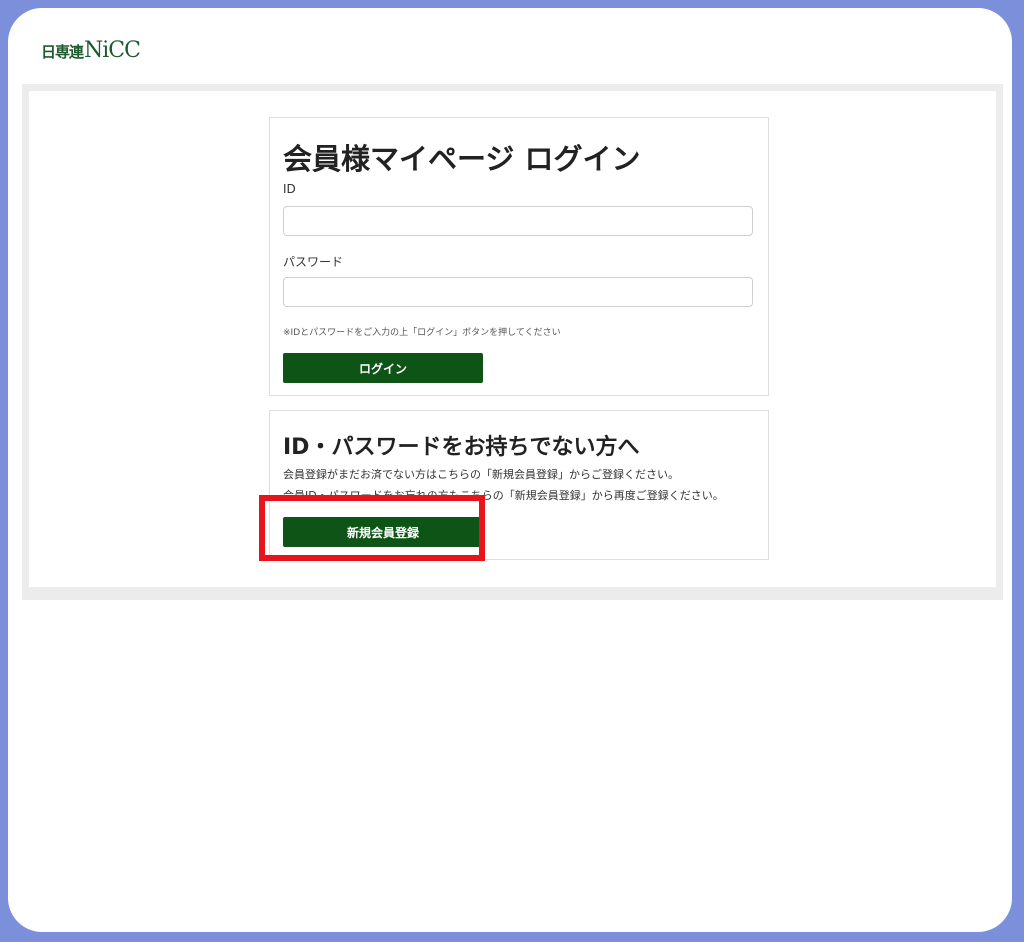 The height and width of the screenshot is (942, 1024). I want to click on id-input, so click(518, 221).